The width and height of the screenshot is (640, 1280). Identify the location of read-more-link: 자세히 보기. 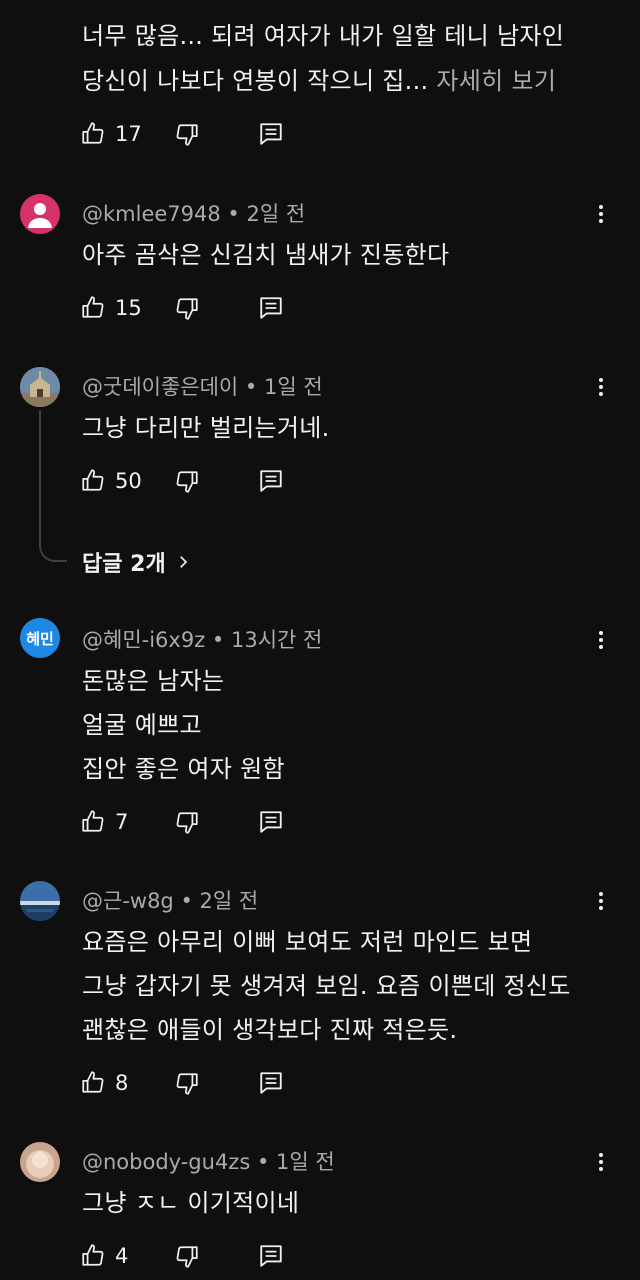
(496, 81).